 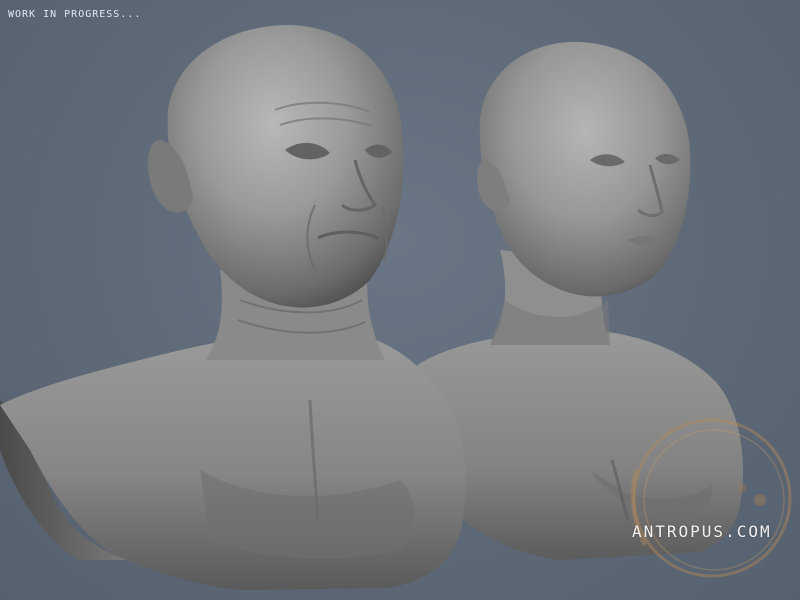 What do you see at coordinates (702, 531) in the screenshot?
I see `antropus-watermark: ANTROPUS.COM` at bounding box center [702, 531].